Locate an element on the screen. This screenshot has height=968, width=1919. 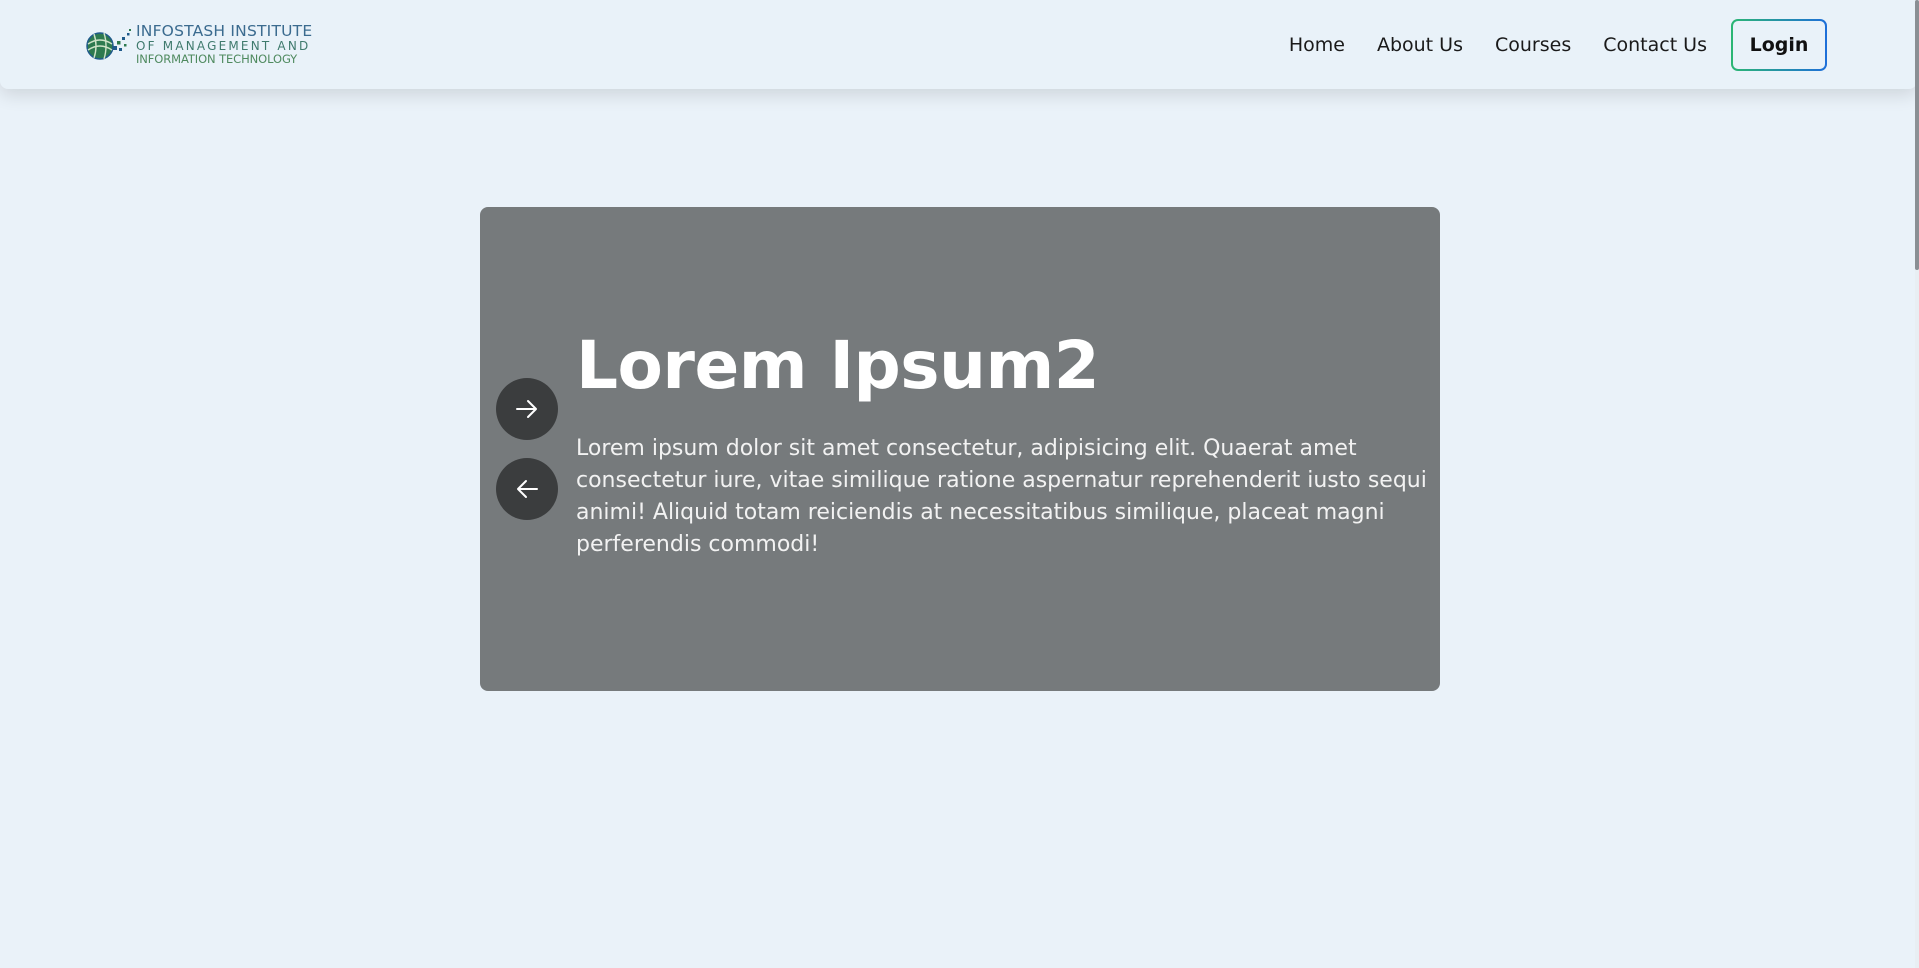
nav-courses-link: Courses is located at coordinates (1533, 45).